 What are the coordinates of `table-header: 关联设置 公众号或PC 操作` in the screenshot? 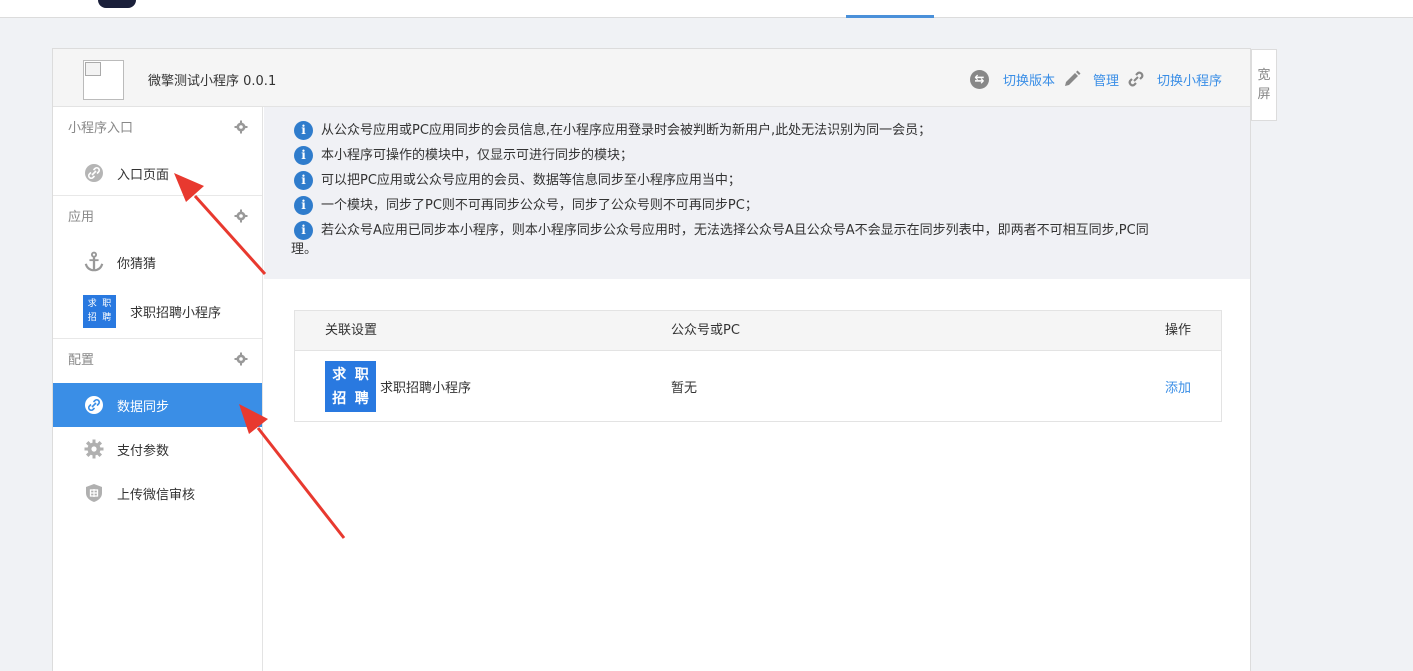 It's located at (758, 331).